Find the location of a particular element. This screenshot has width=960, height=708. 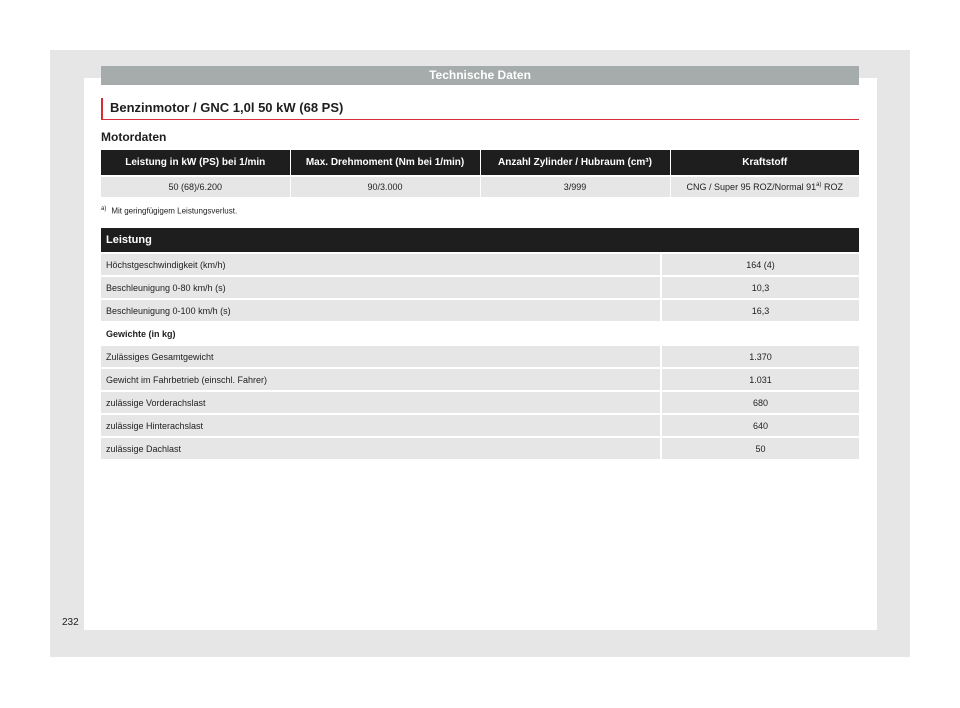

row-label: zulässige Vorderachslast is located at coordinates (381, 402).